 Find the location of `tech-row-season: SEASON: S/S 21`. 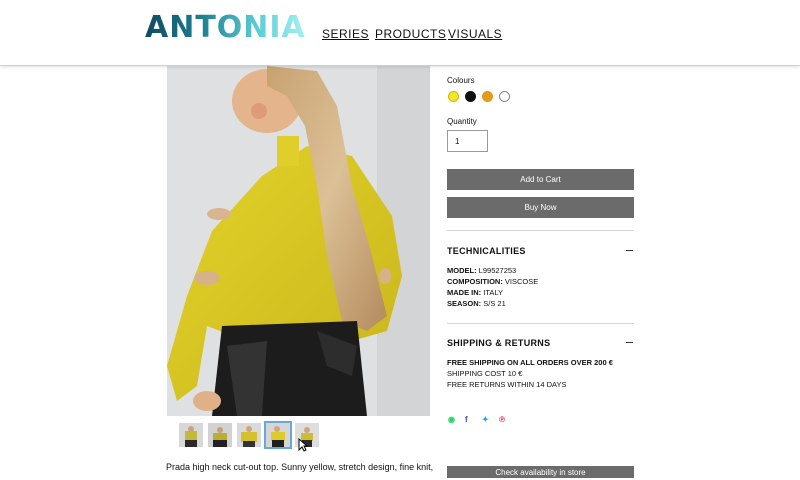

tech-row-season: SEASON: S/S 21 is located at coordinates (476, 303).